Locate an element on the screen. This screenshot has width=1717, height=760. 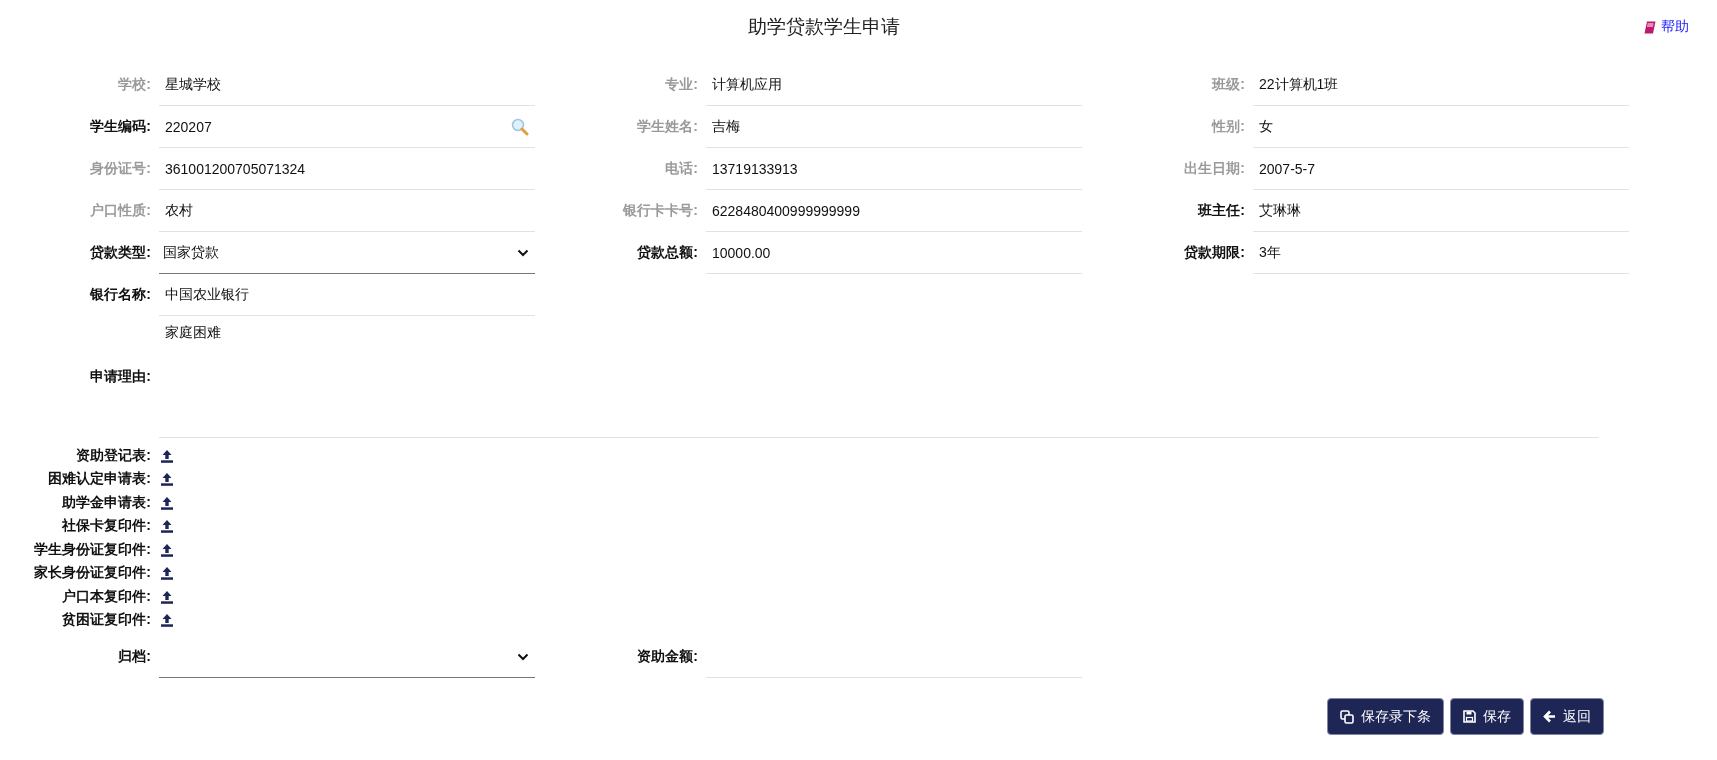
upload-label: 困难认定申请表: is located at coordinates (99, 479).